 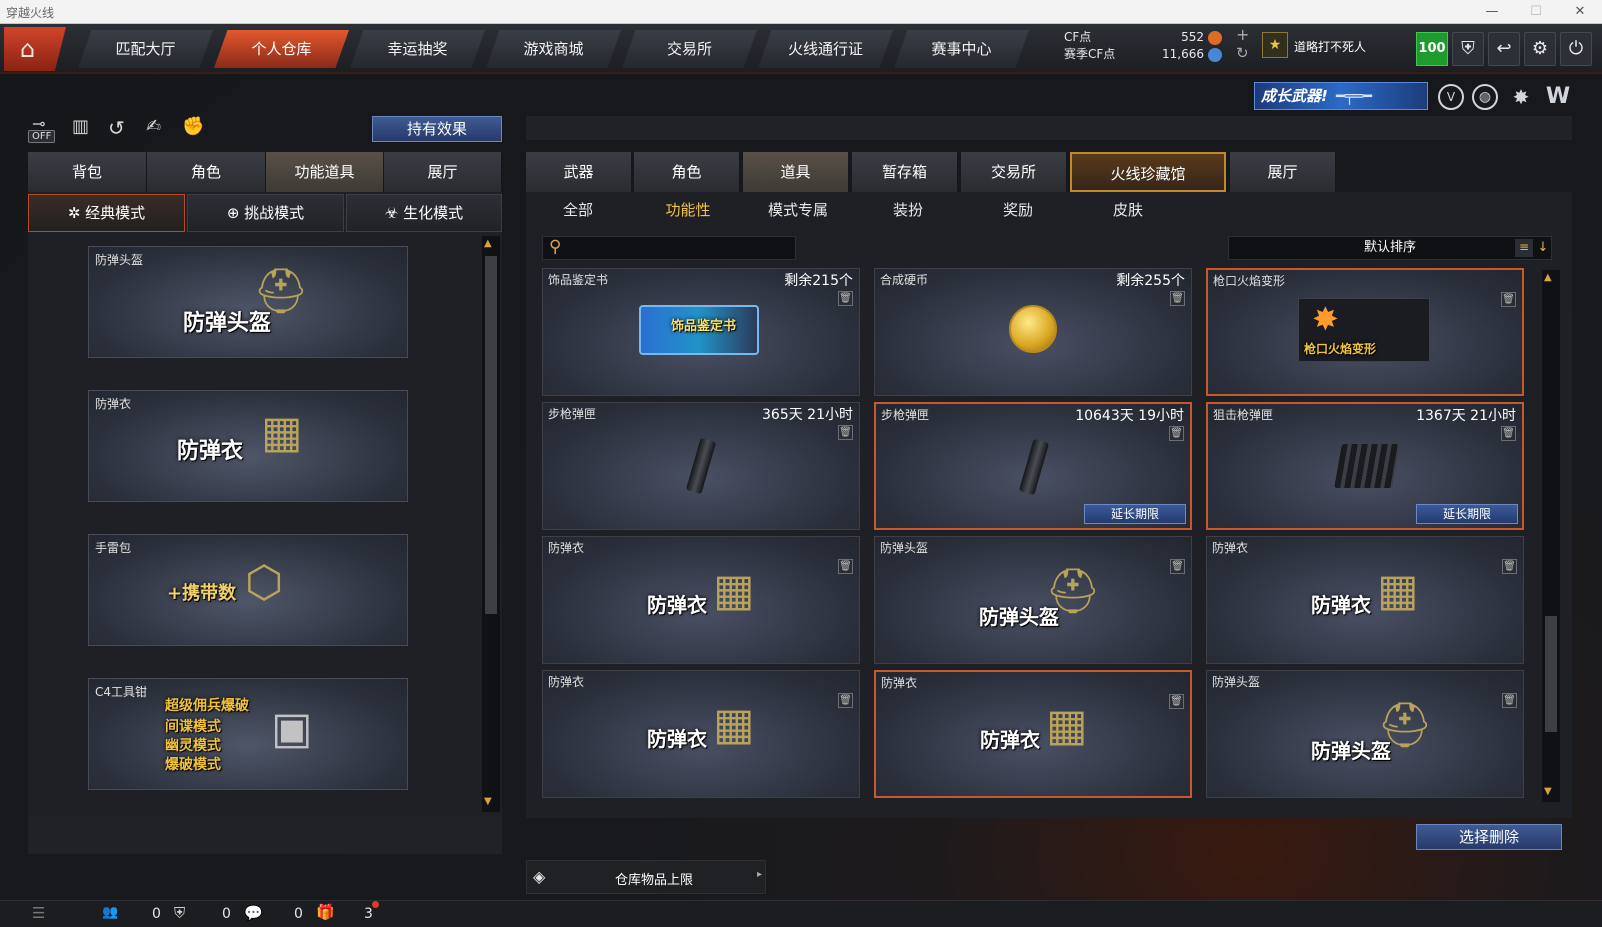 I want to click on tab-weapons: 武器, so click(x=579, y=172).